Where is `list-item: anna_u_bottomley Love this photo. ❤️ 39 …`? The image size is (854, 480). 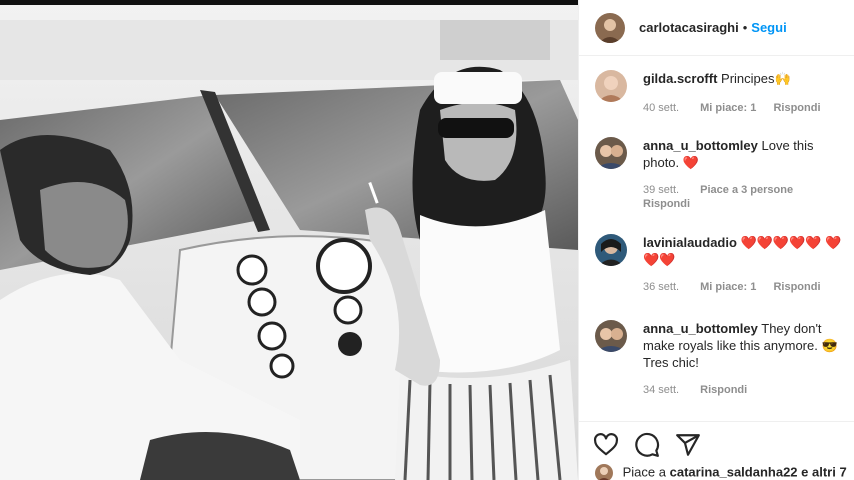 list-item: anna_u_bottomley Love this photo. ❤️ 39 … is located at coordinates (721, 174).